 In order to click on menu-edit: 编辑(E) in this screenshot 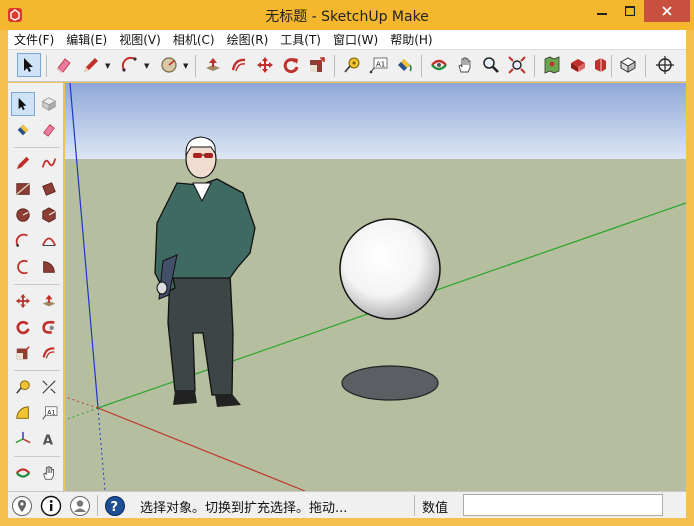, I will do `click(86, 40)`.